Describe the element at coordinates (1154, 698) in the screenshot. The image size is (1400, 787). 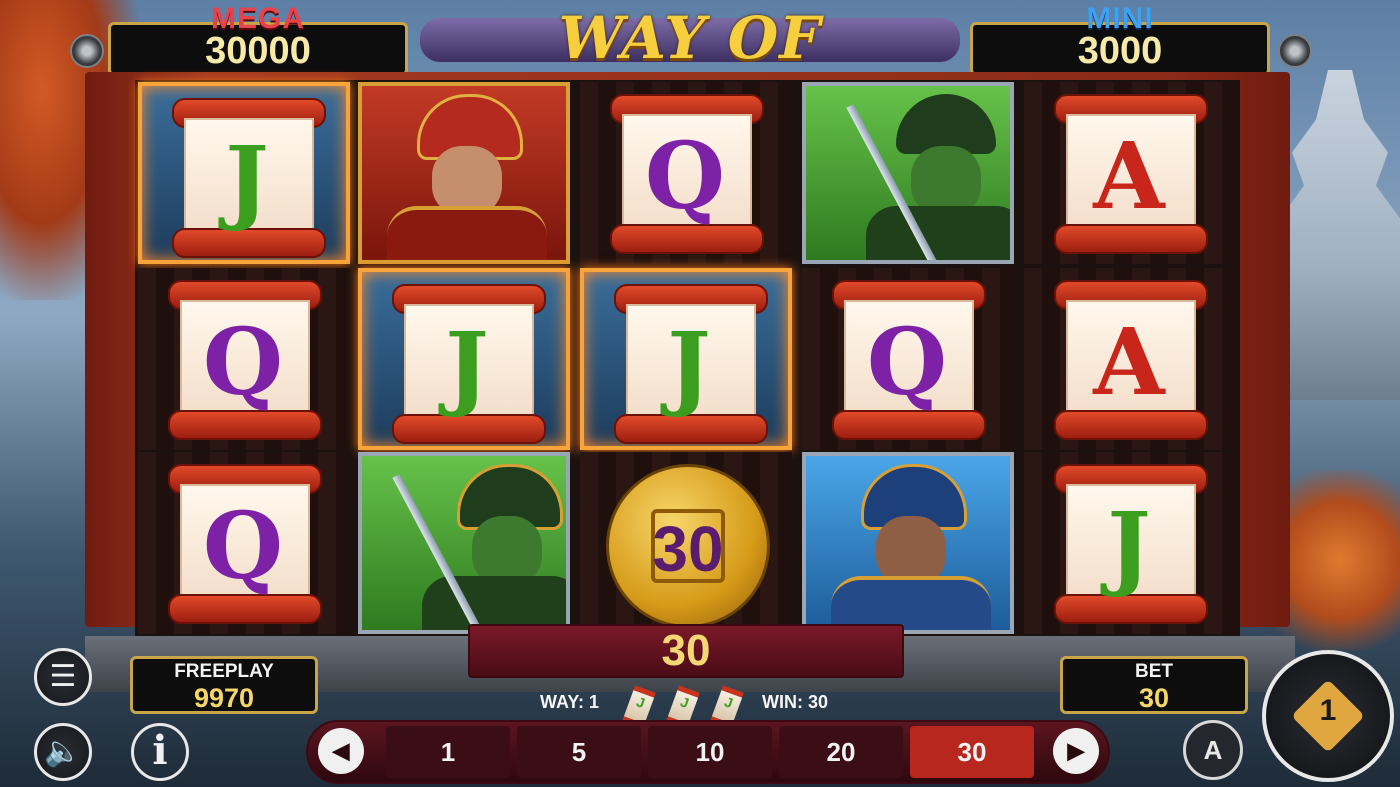
I see `bet-value: 30` at that location.